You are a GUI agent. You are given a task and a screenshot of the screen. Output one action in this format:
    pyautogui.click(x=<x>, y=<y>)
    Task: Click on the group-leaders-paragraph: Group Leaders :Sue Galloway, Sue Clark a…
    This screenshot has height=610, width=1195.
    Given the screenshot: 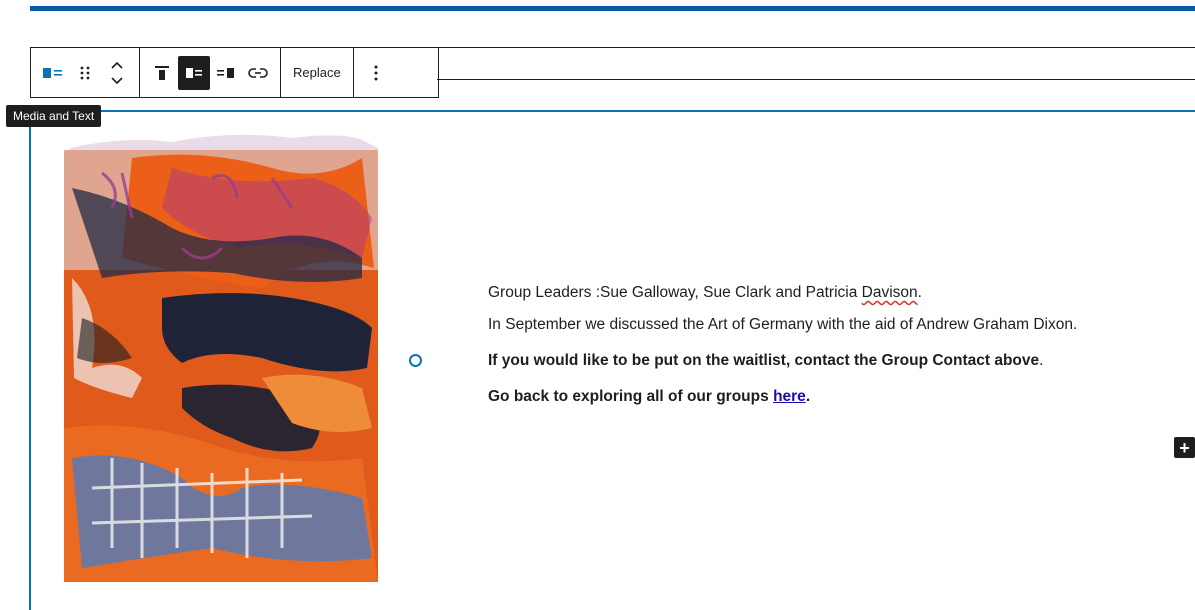 What is the action you would take?
    pyautogui.click(x=818, y=293)
    